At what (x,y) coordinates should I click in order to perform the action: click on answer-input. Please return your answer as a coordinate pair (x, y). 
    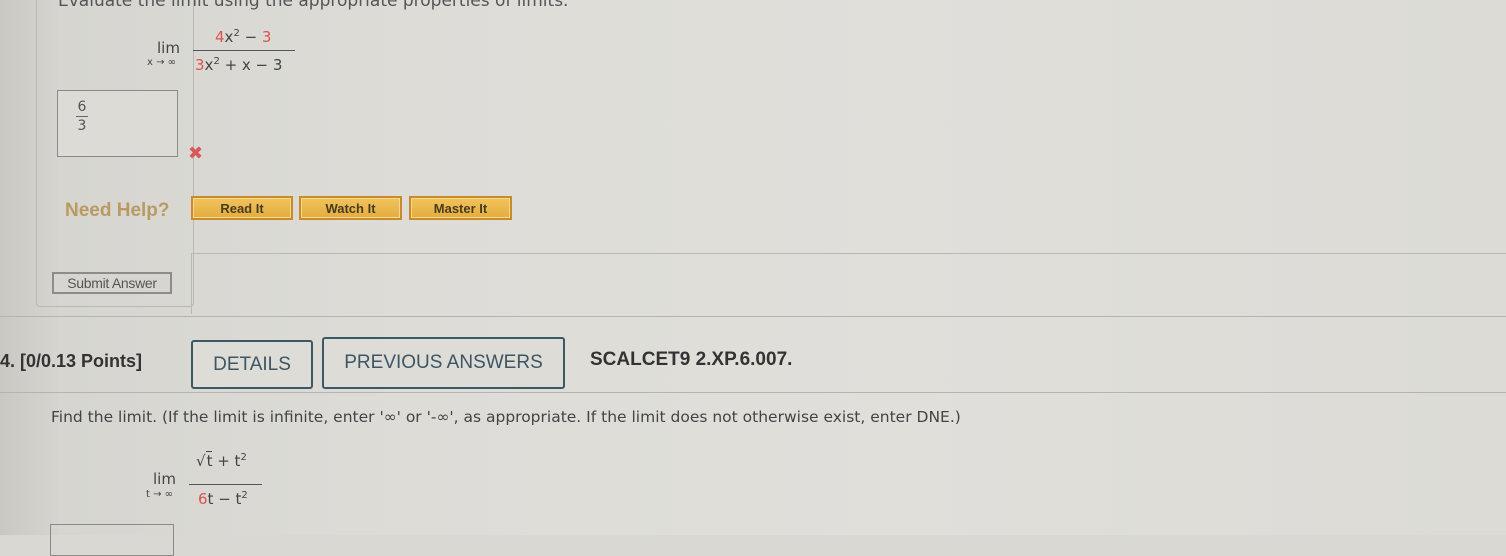
    Looking at the image, I should click on (112, 540).